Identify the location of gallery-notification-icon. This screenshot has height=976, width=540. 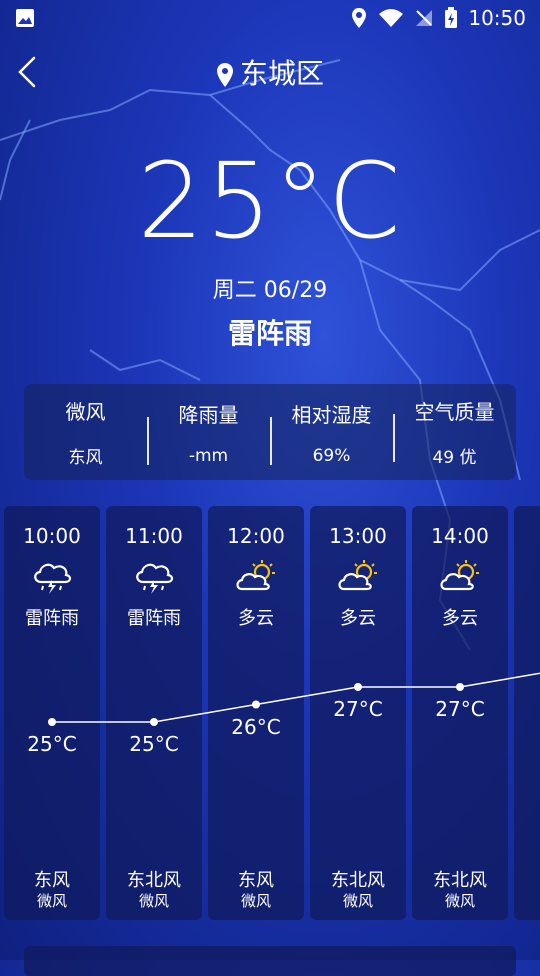
(25, 18).